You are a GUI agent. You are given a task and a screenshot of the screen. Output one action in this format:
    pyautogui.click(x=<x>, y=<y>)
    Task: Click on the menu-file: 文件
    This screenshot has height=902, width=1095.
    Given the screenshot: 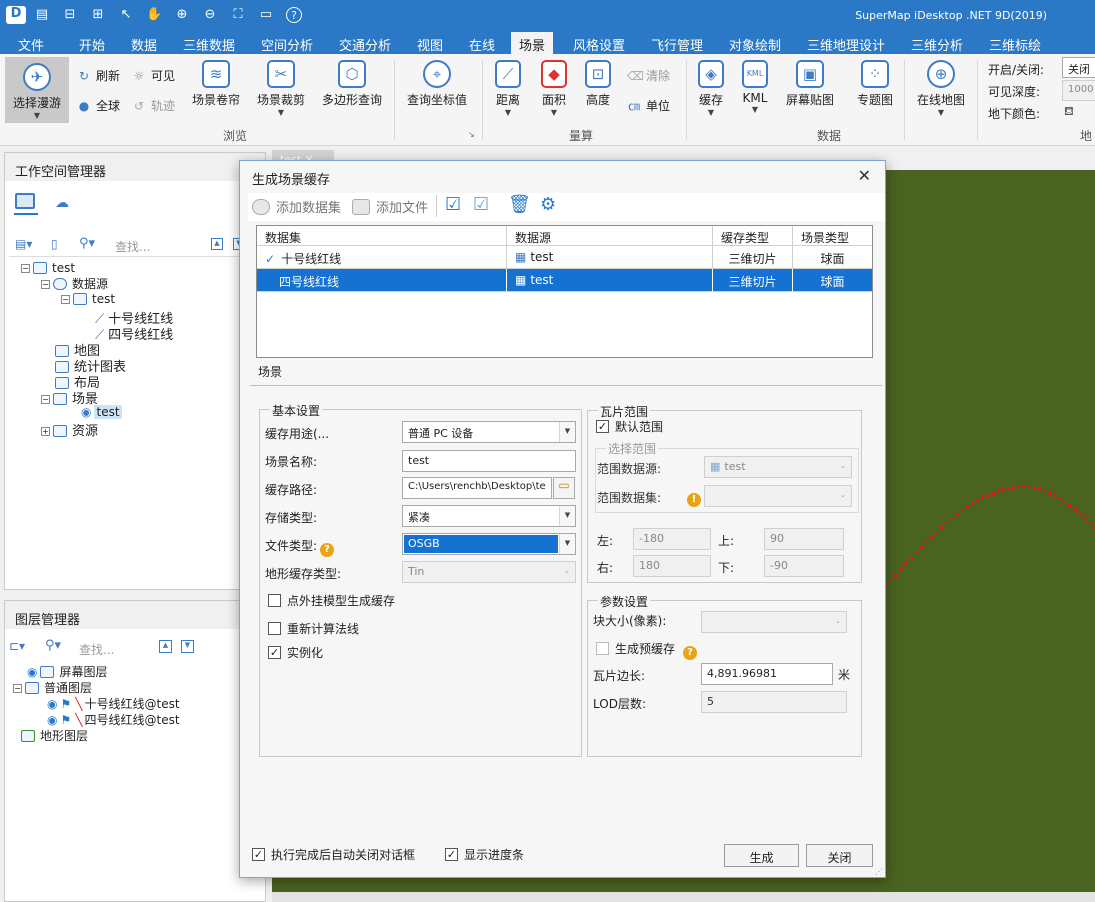 What is the action you would take?
    pyautogui.click(x=31, y=44)
    